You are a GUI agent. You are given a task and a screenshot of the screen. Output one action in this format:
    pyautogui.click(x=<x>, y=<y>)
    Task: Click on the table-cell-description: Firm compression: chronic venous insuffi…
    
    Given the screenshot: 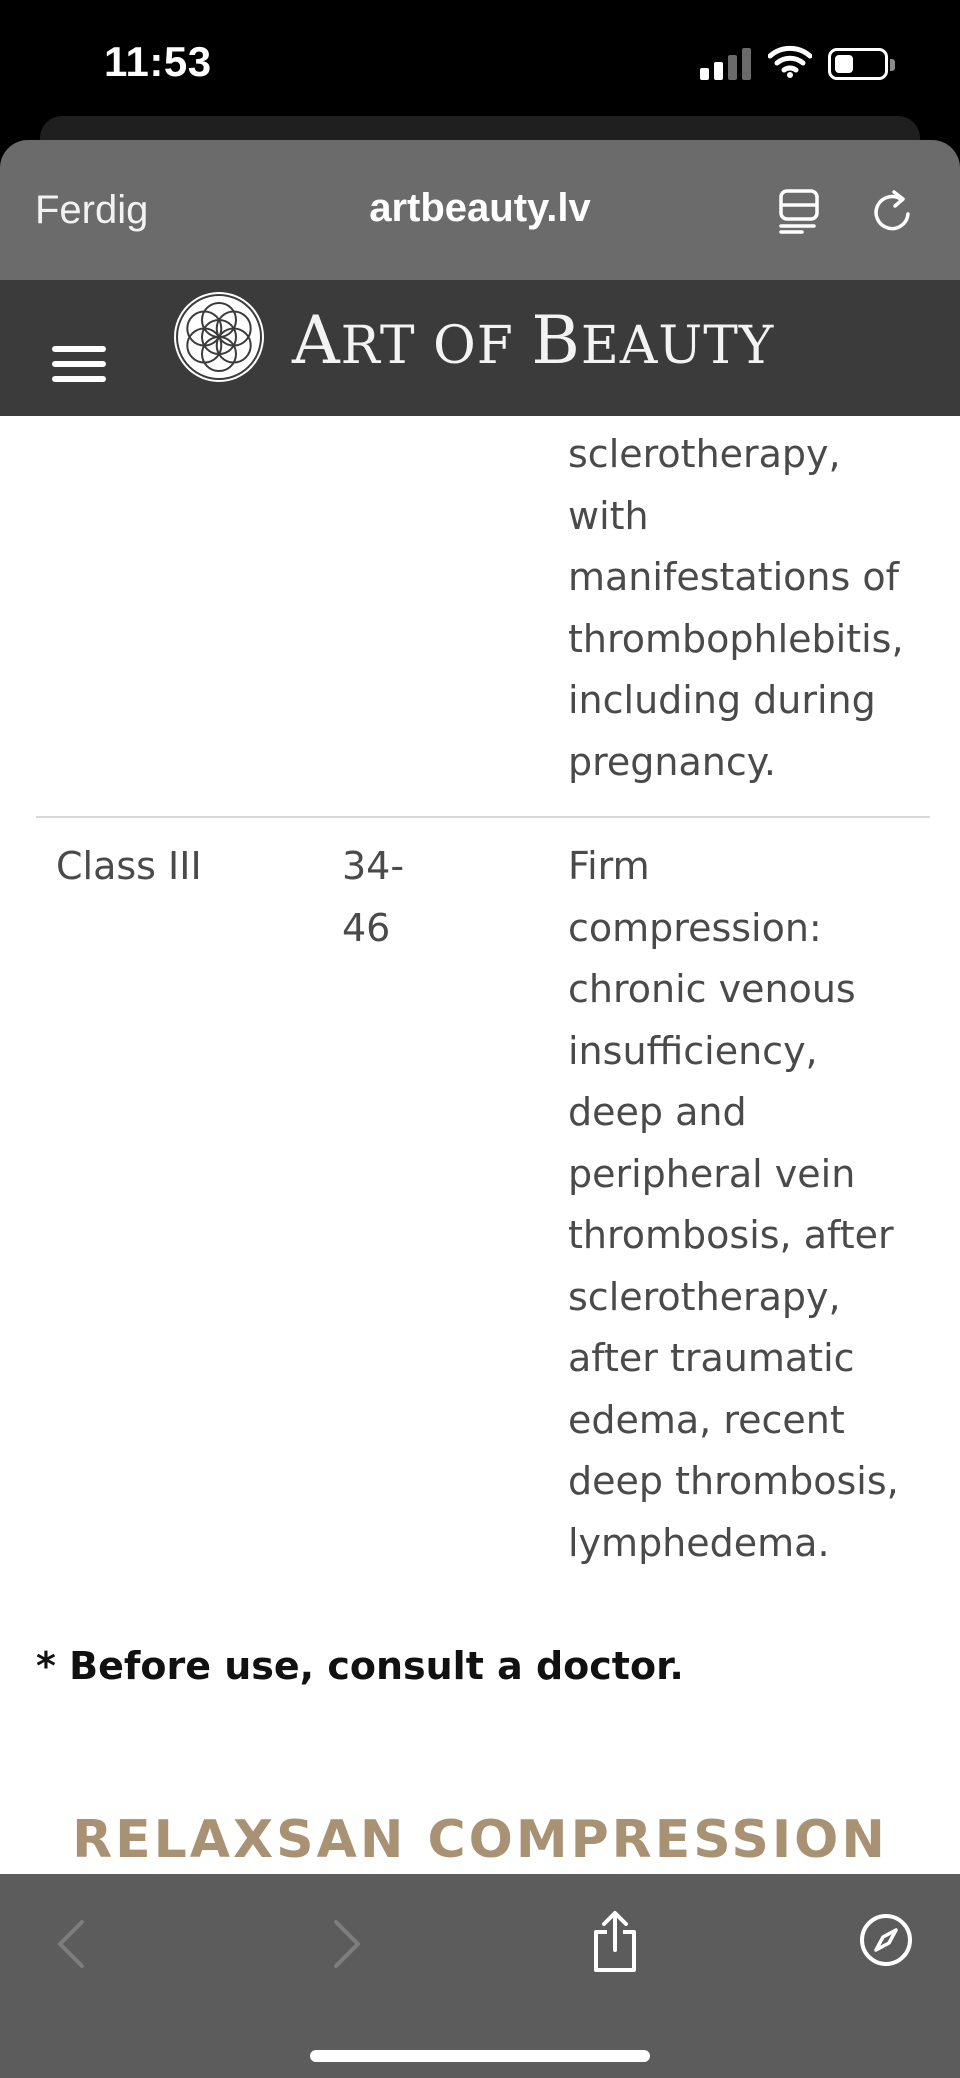 What is the action you would take?
    pyautogui.click(x=733, y=1204)
    